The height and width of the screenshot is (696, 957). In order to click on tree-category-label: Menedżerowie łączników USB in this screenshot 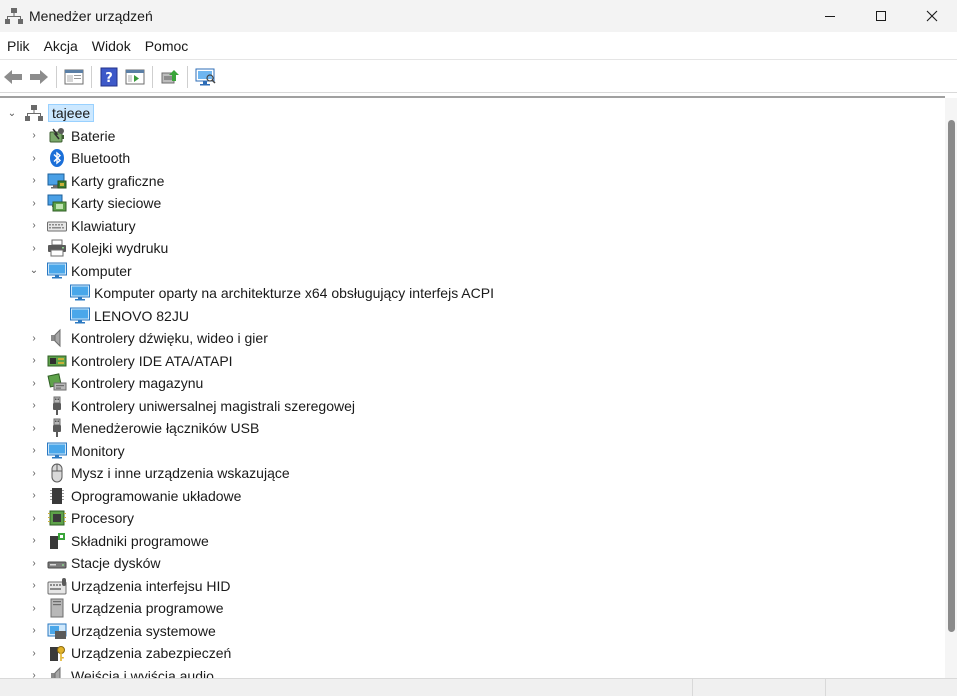, I will do `click(165, 428)`.